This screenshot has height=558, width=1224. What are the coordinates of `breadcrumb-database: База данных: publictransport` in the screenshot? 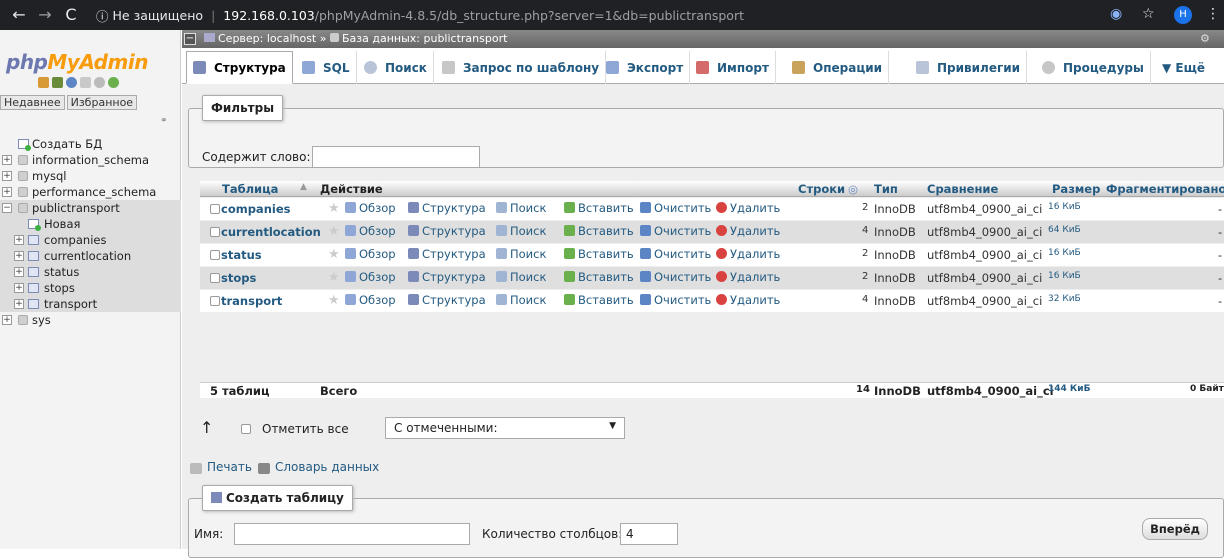 It's located at (424, 38).